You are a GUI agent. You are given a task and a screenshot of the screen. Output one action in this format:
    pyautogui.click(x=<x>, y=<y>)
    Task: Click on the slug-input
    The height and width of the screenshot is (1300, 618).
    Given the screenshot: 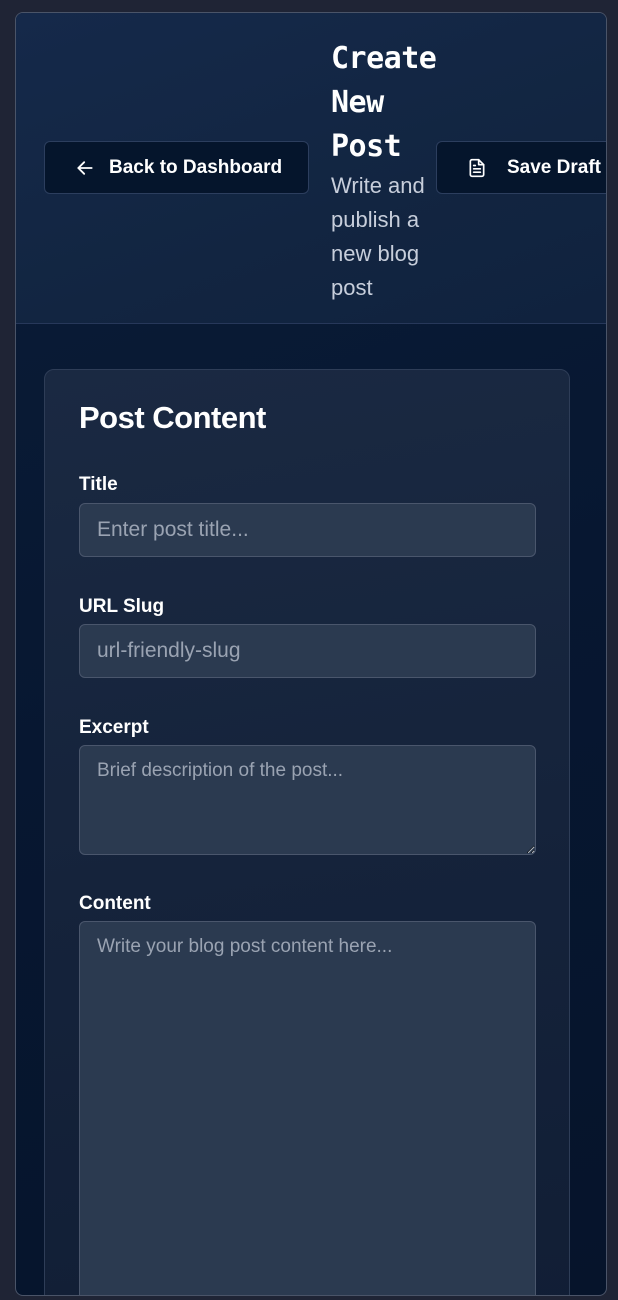 What is the action you would take?
    pyautogui.click(x=307, y=651)
    